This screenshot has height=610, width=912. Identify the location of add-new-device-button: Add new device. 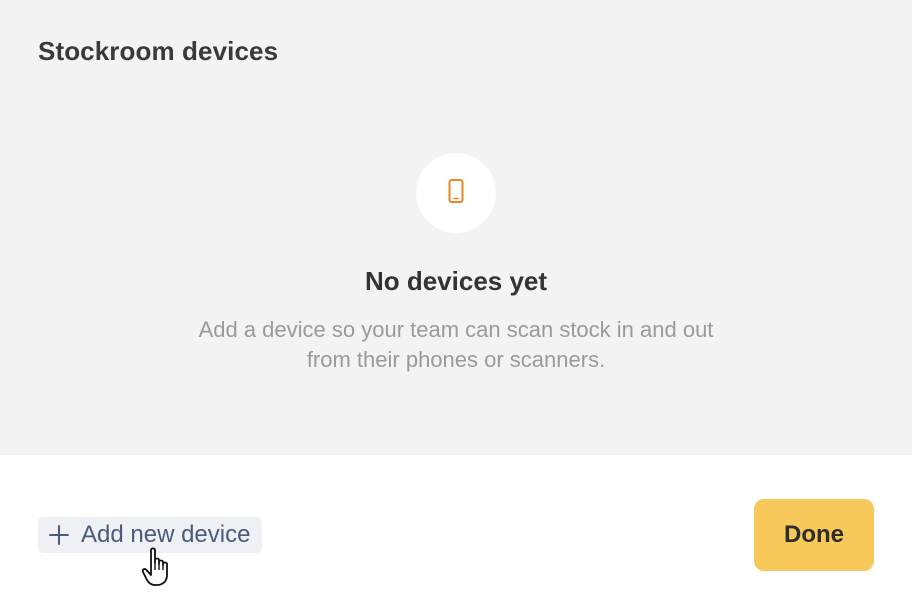
(150, 535).